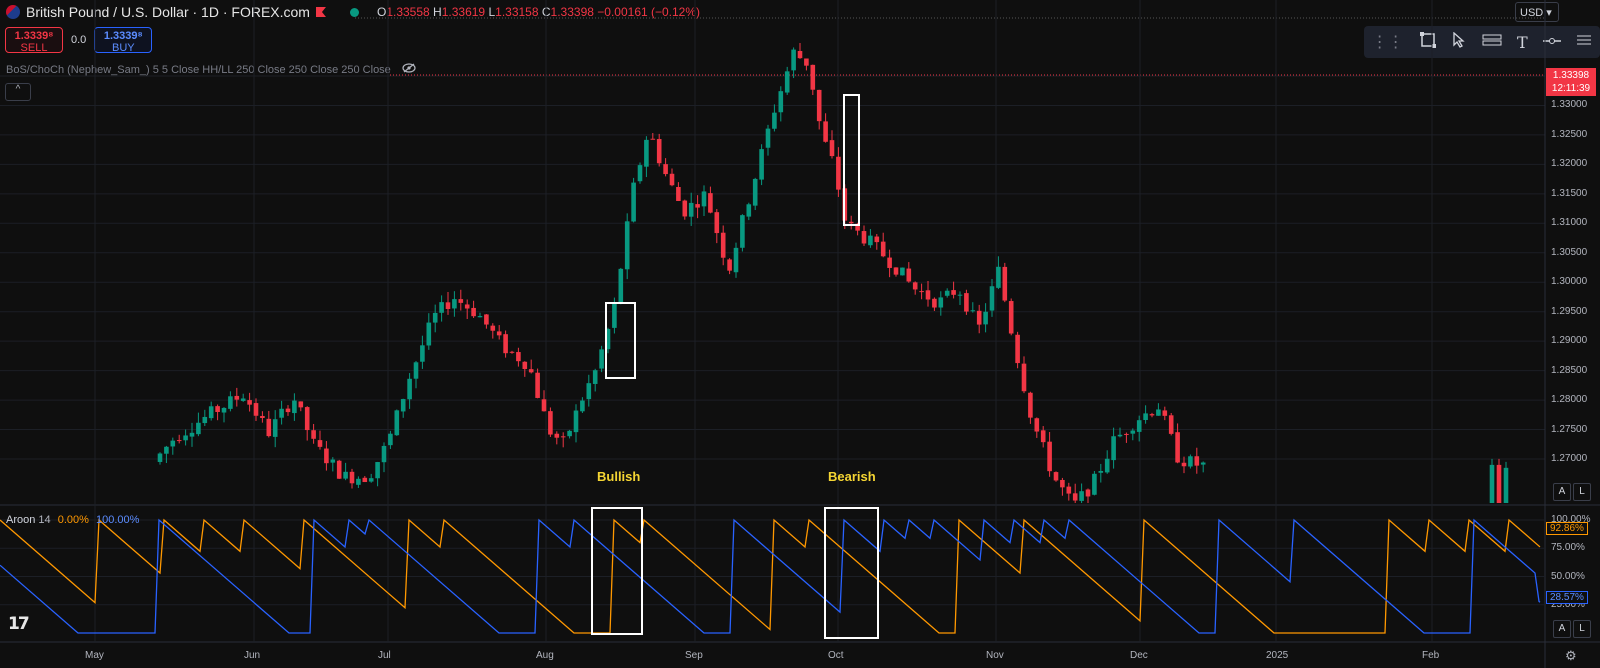  I want to click on annotation-boxes, so click(735, 366).